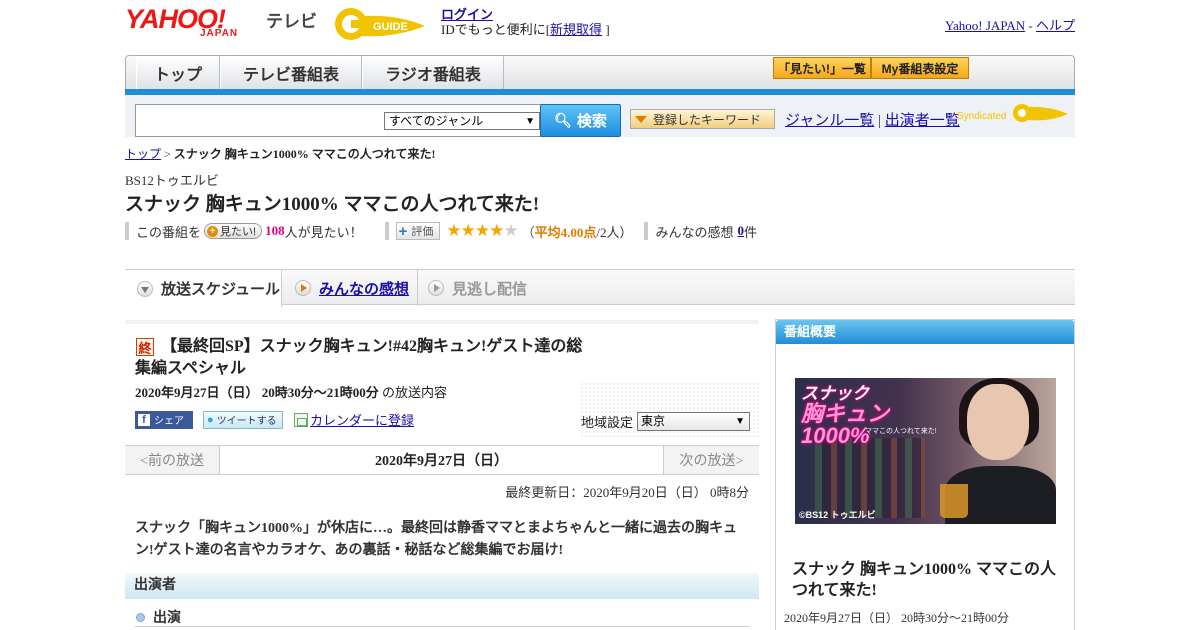 This screenshot has width=1200, height=630. I want to click on impressions-label: みんなの感想, so click(694, 232).